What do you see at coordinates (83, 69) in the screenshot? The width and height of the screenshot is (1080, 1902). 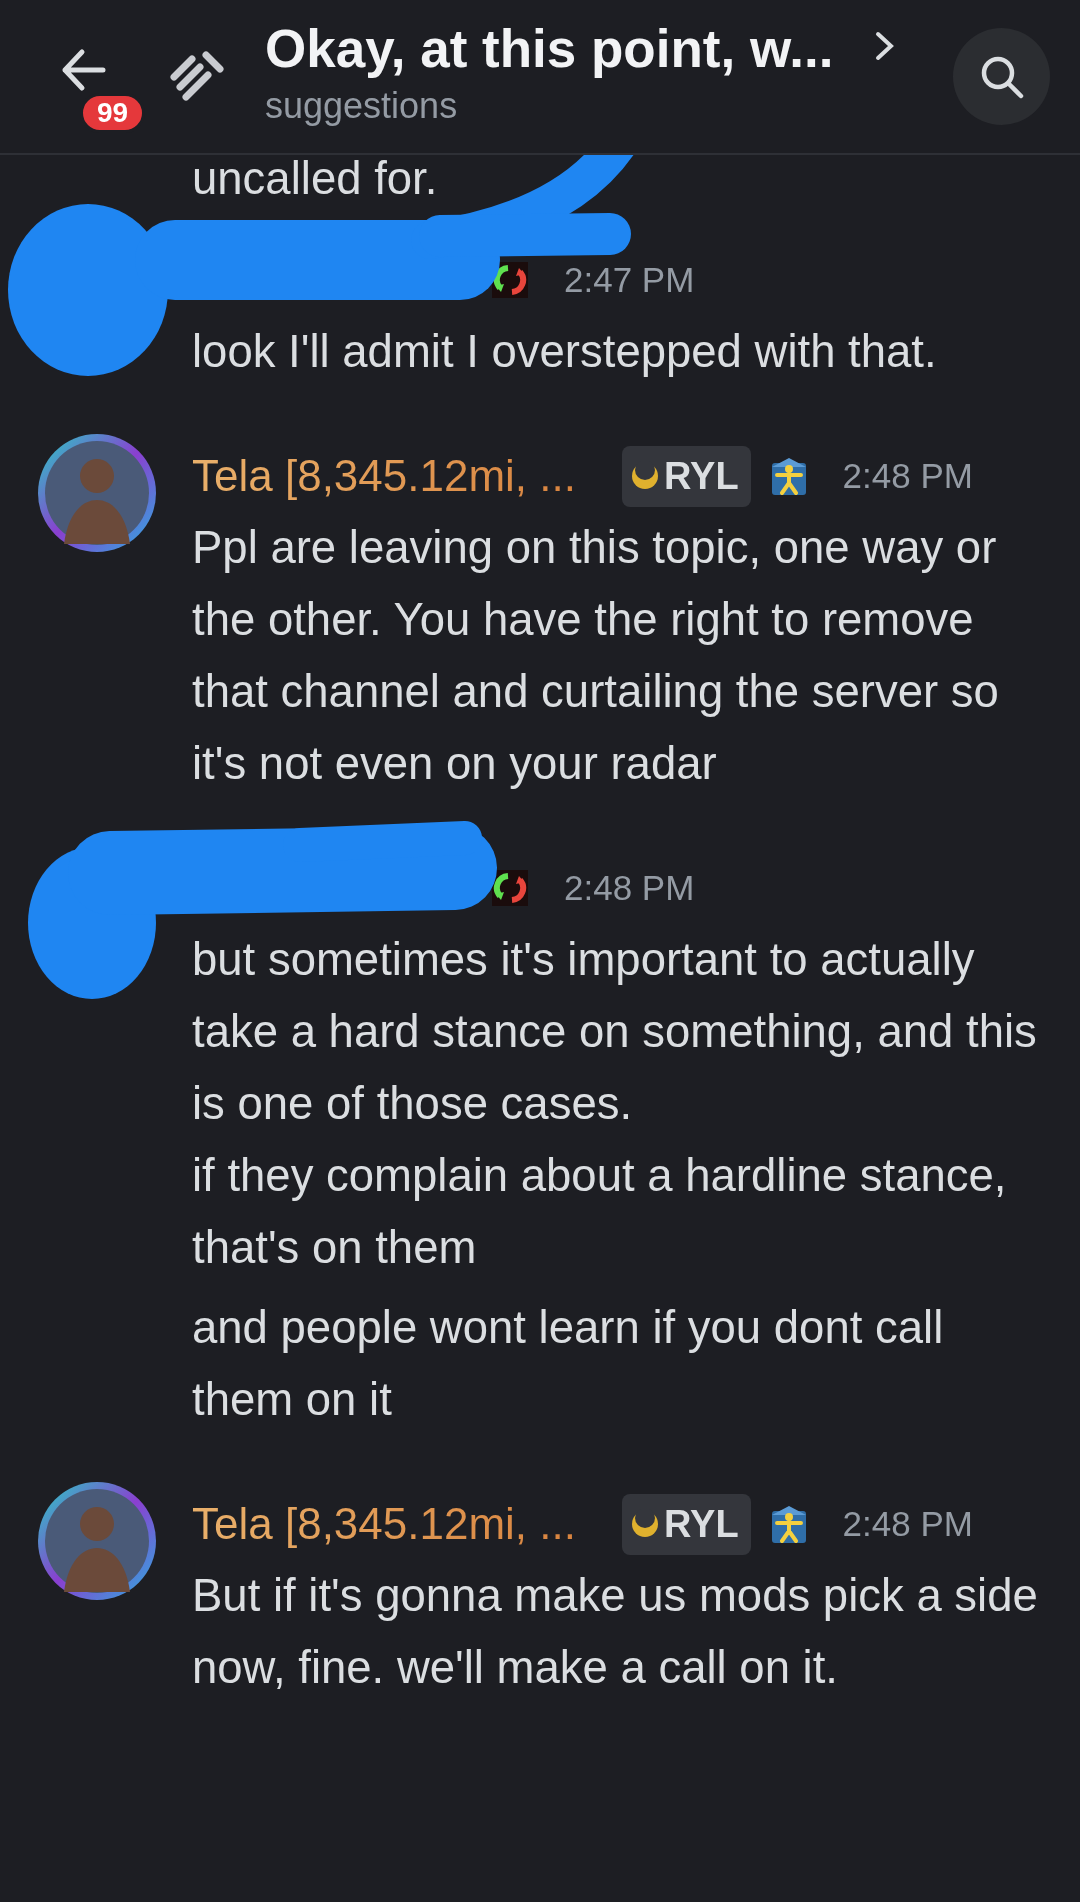 I see `back-arrow-icon` at bounding box center [83, 69].